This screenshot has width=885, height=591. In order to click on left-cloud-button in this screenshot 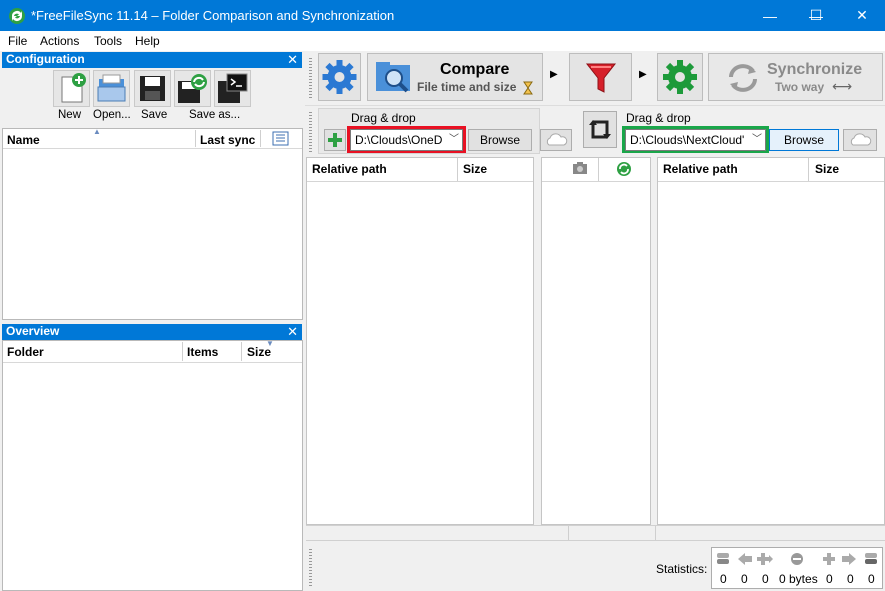, I will do `click(556, 140)`.